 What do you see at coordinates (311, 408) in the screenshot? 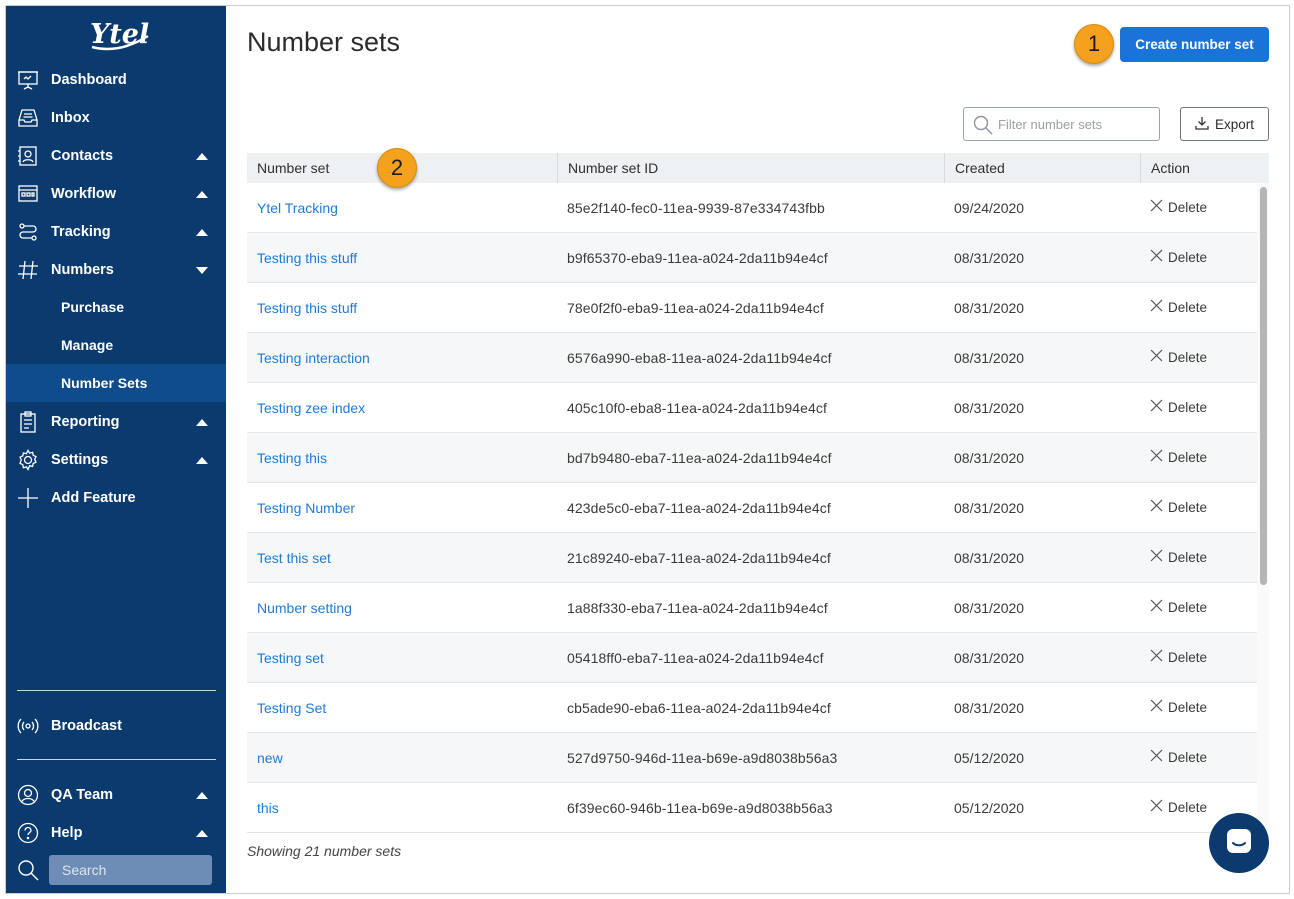
I see `number-set-link: Testing zee index` at bounding box center [311, 408].